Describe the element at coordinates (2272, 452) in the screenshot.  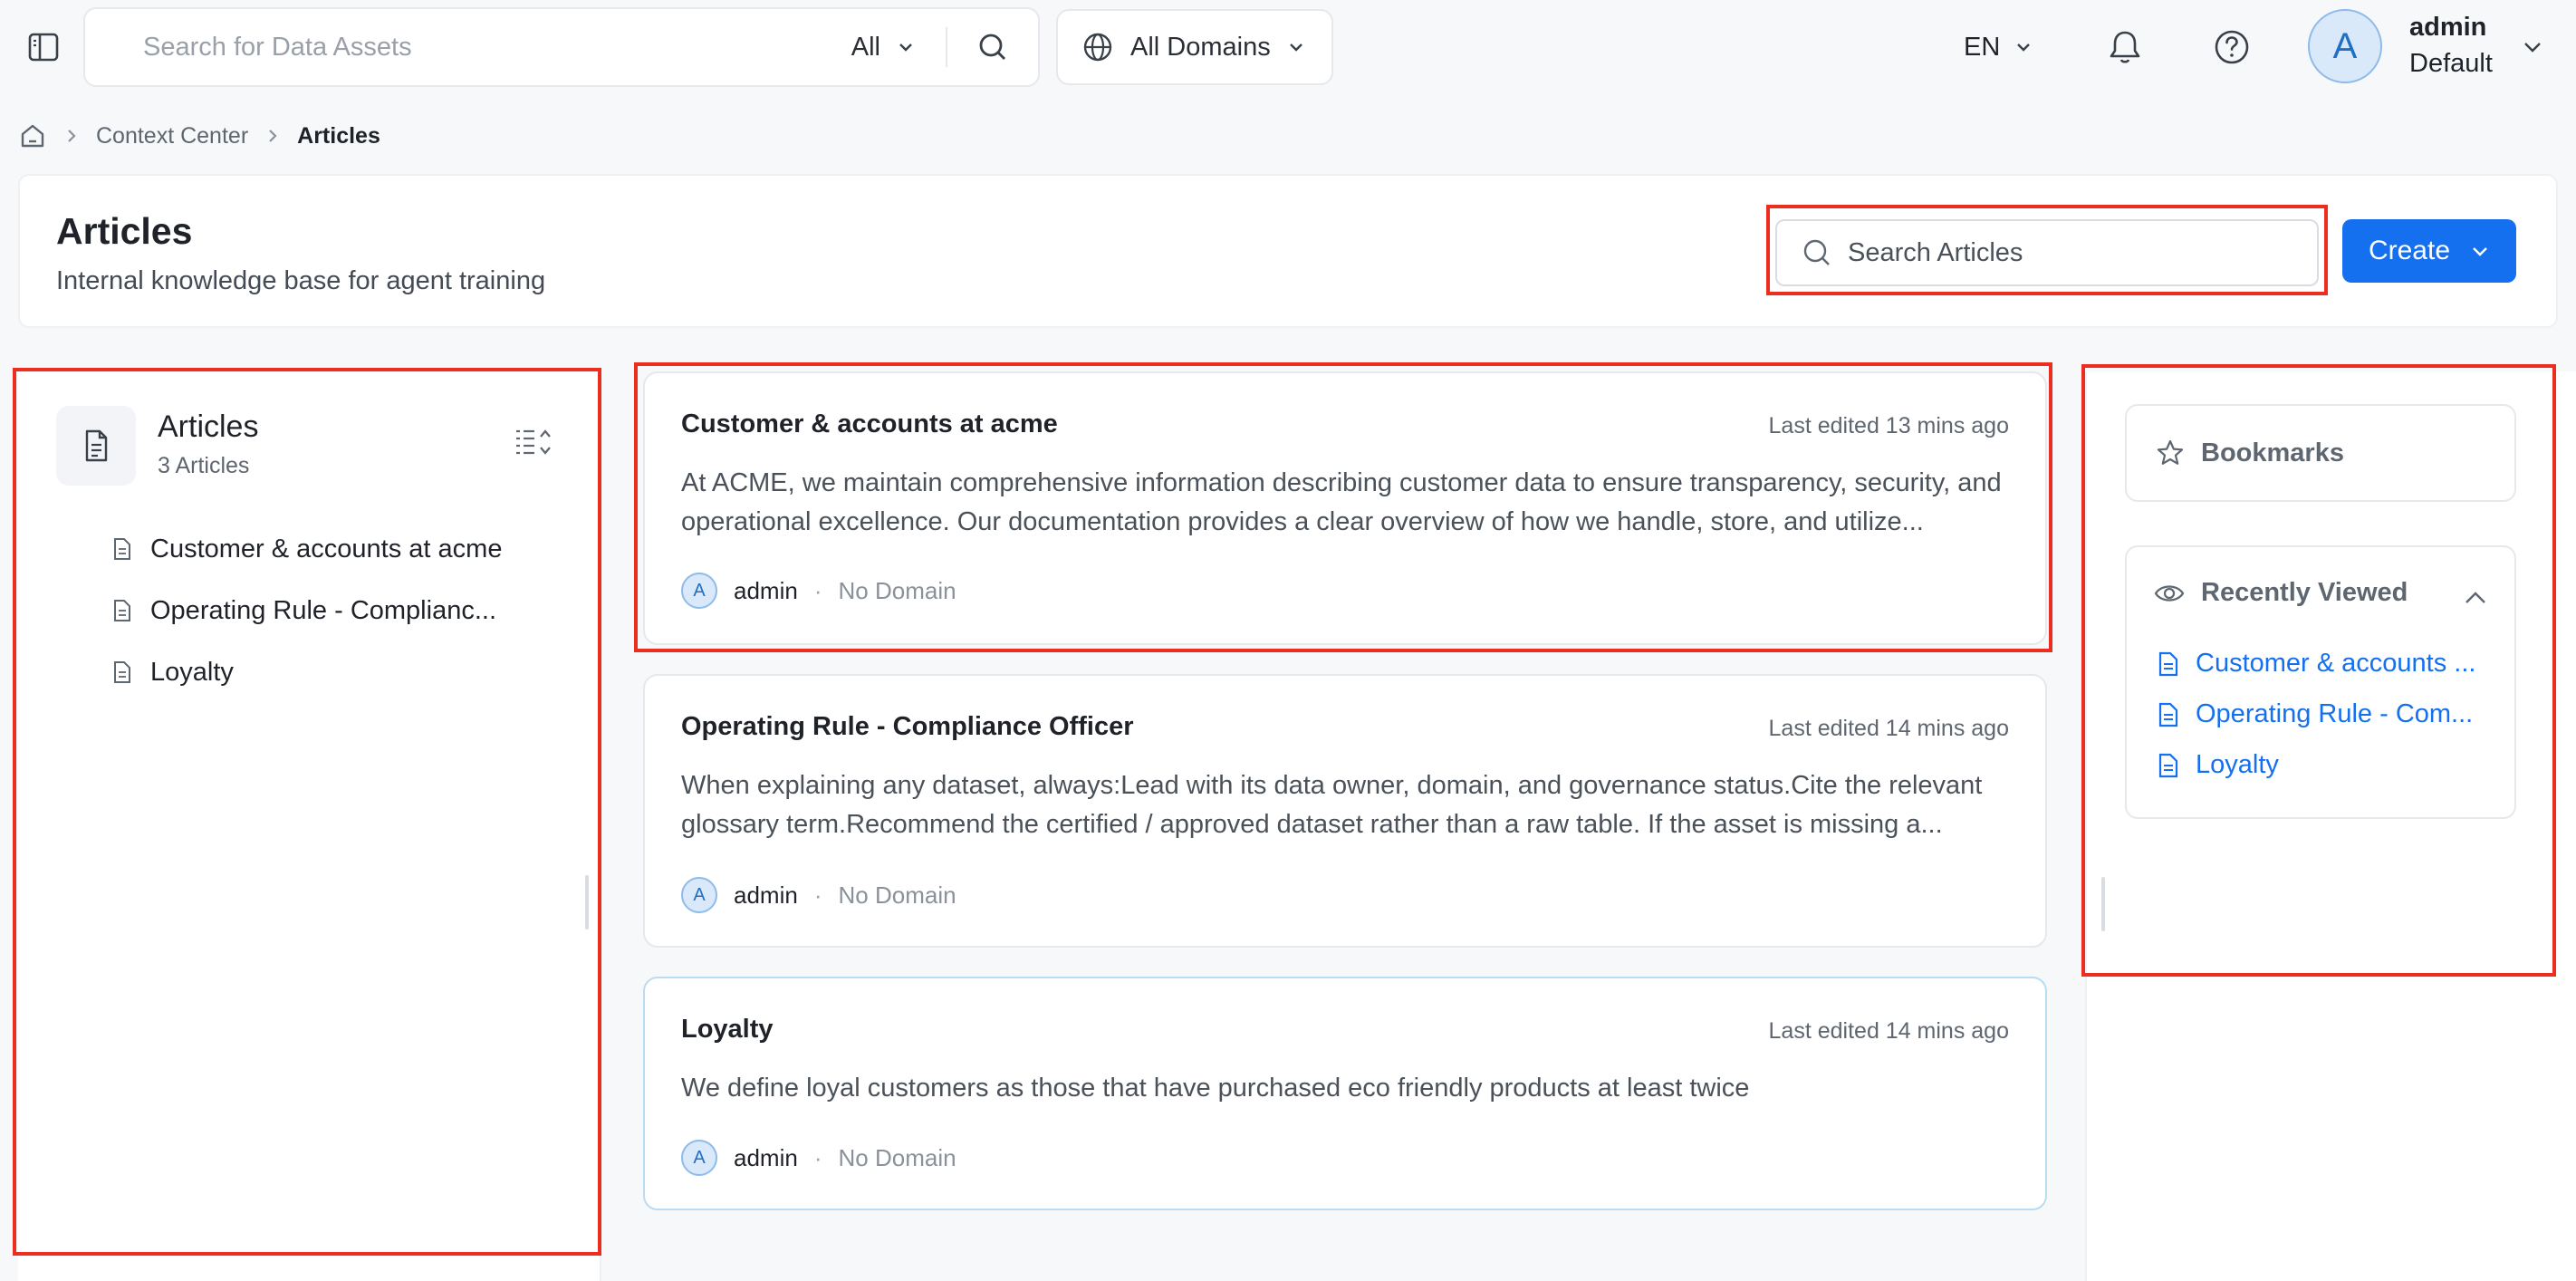
I see `bookmarks-label: Bookmarks` at that location.